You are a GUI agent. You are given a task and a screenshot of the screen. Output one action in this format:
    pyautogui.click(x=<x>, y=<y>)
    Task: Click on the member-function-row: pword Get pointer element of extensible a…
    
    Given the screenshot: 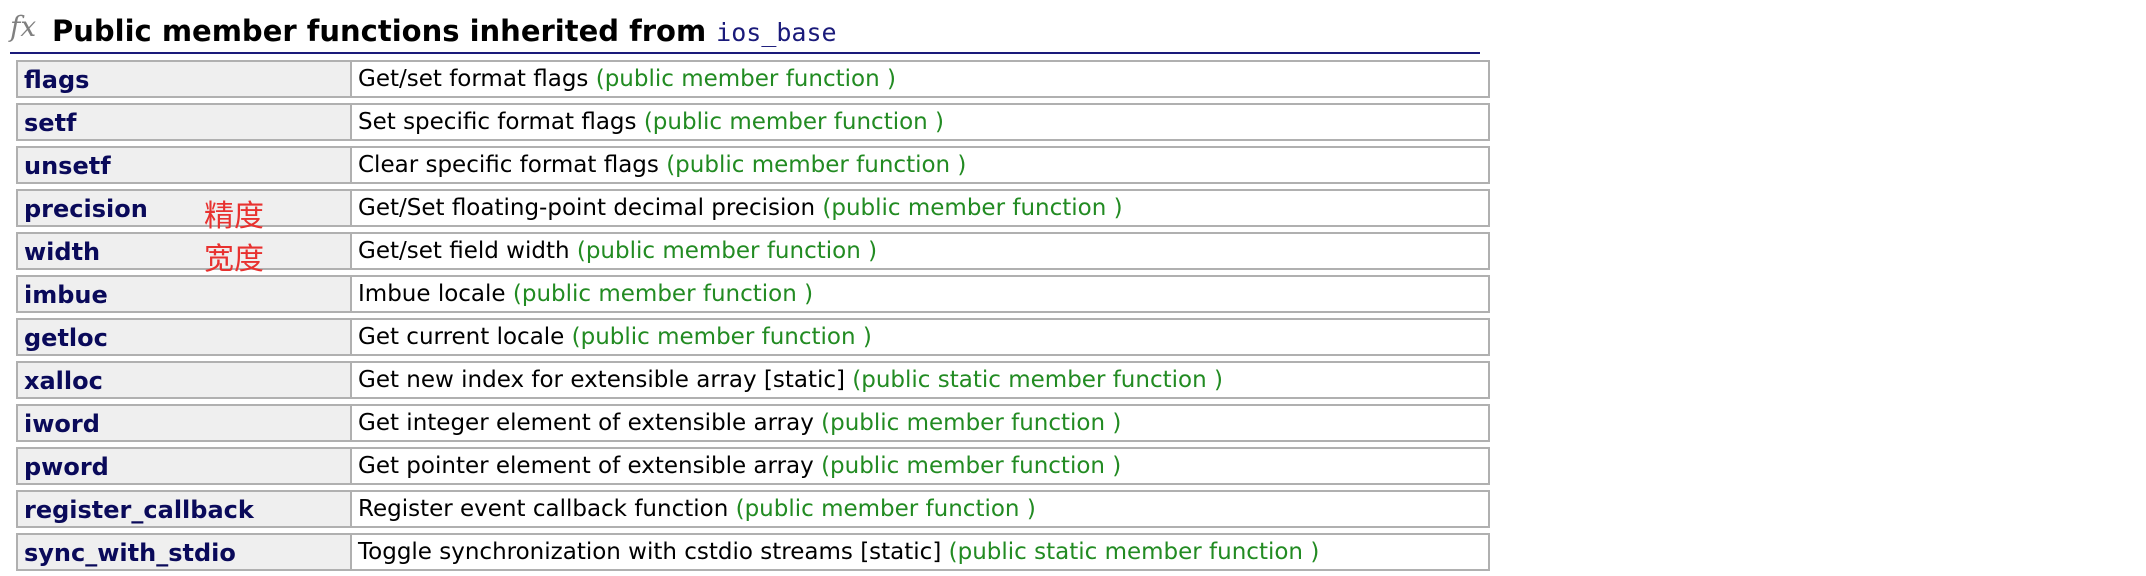 What is the action you would take?
    pyautogui.click(x=753, y=466)
    